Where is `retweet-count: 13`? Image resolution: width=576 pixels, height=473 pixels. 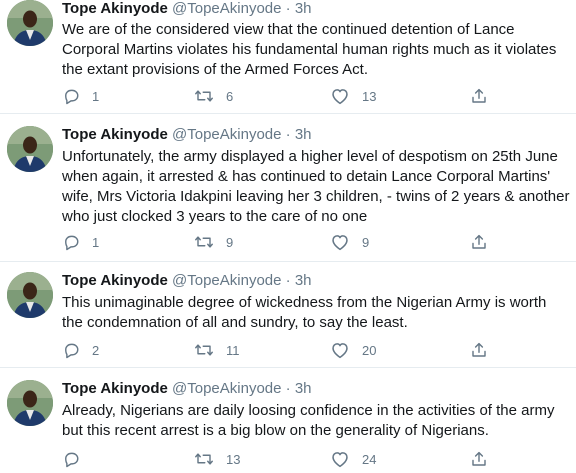 retweet-count: 13 is located at coordinates (233, 459).